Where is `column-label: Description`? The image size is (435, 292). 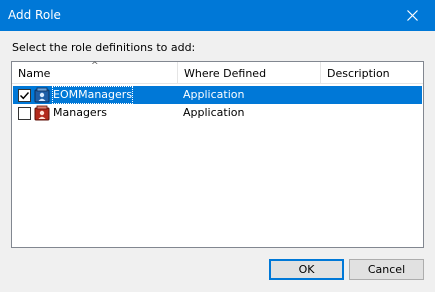
column-label: Description is located at coordinates (358, 73).